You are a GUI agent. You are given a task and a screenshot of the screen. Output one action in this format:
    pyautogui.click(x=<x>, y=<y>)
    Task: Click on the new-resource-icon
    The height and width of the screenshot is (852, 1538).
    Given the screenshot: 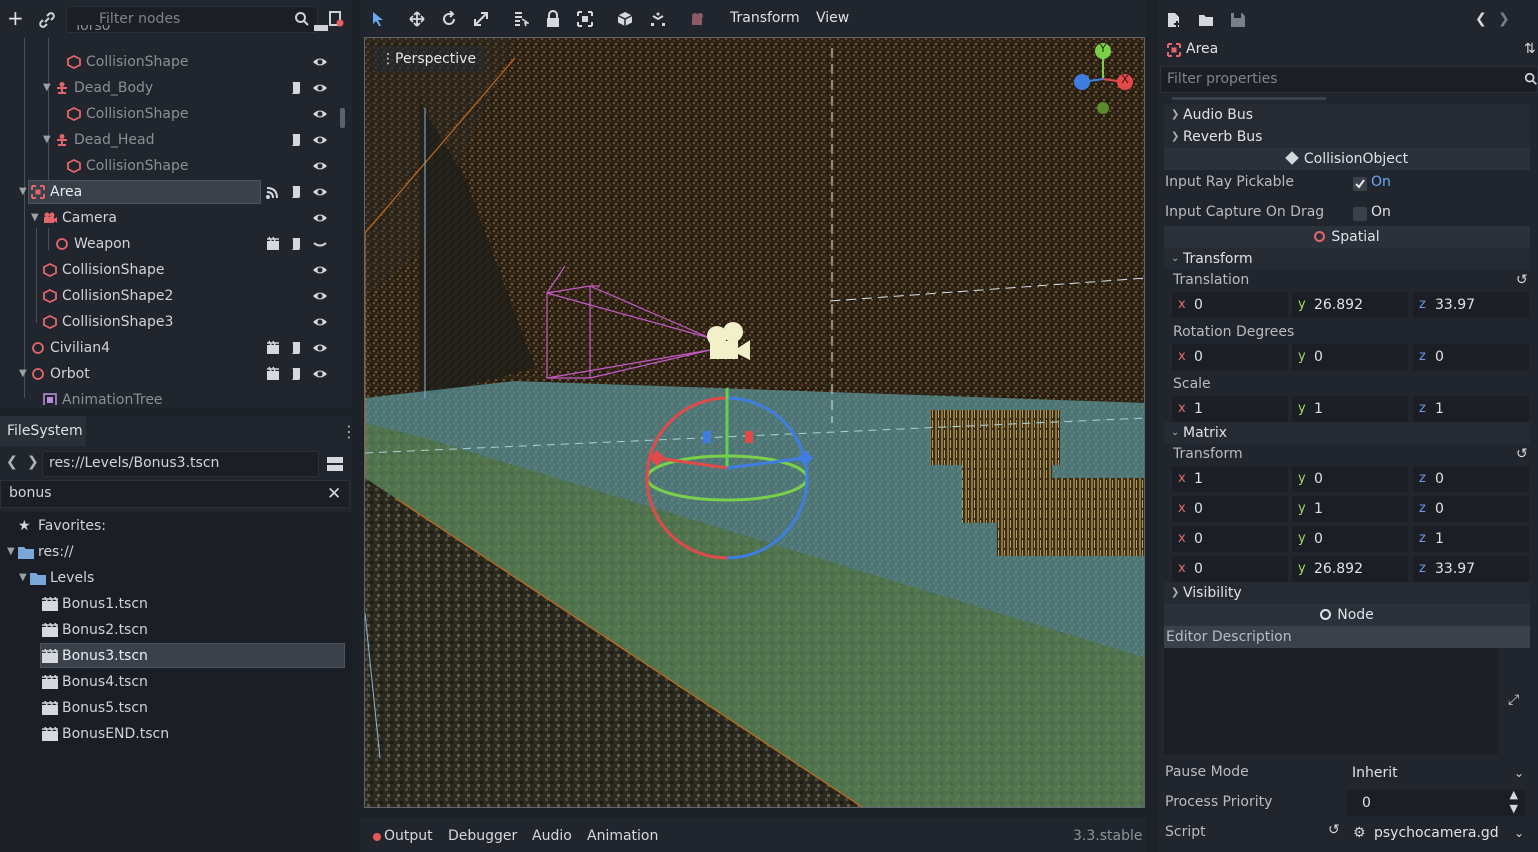 What is the action you would take?
    pyautogui.click(x=1174, y=20)
    